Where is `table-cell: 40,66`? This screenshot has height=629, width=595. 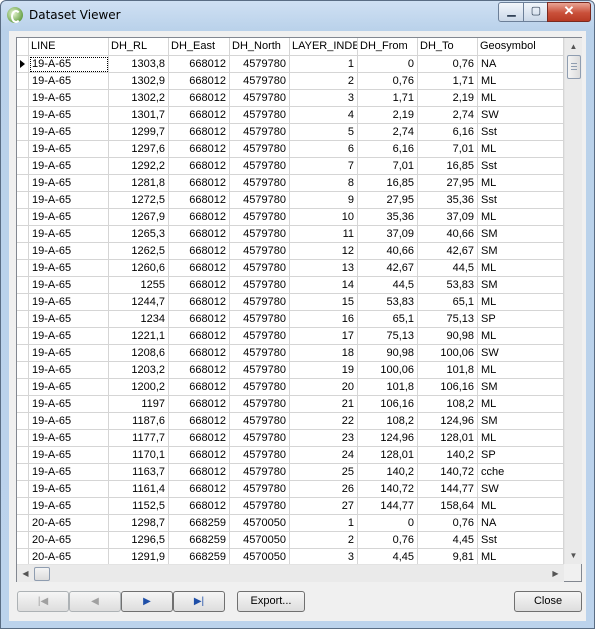 table-cell: 40,66 is located at coordinates (448, 234).